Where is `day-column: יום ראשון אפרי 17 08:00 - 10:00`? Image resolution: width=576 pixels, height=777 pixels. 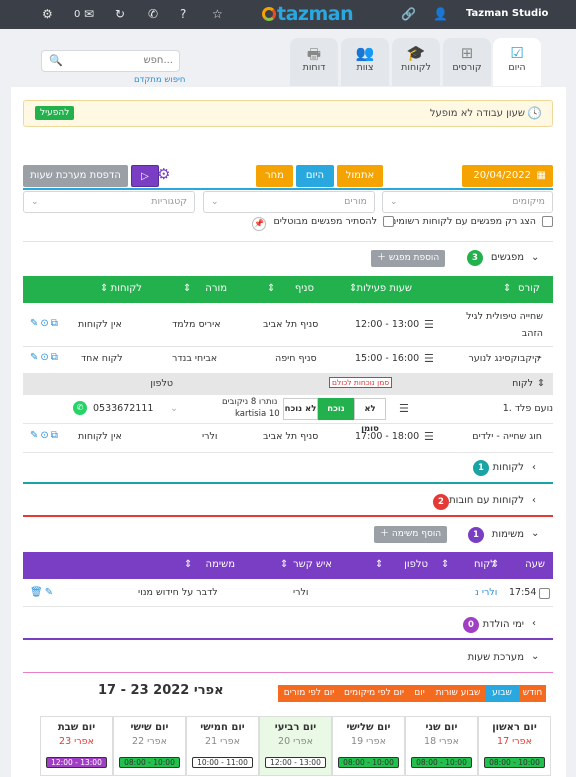
day-column: יום ראשון אפרי 17 08:00 - 10:00 is located at coordinates (514, 746).